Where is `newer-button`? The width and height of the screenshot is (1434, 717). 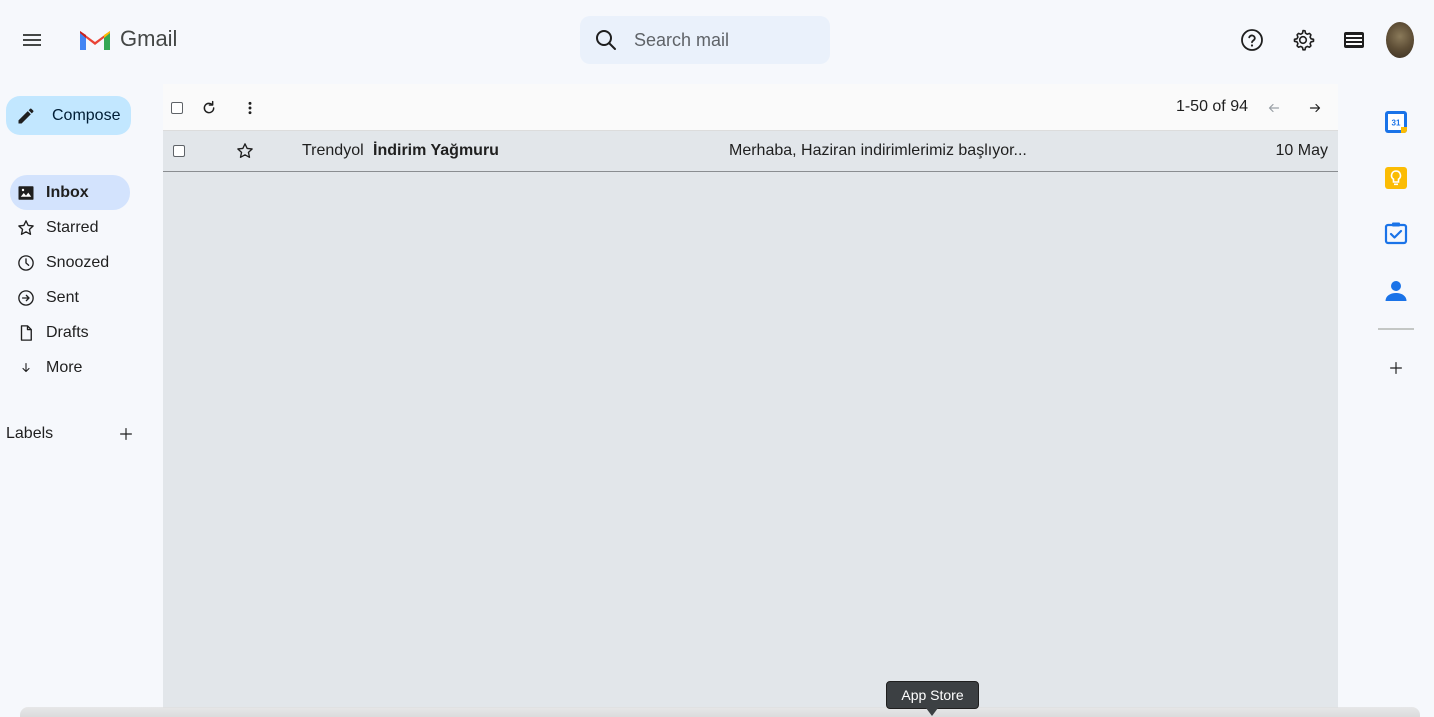 newer-button is located at coordinates (1274, 108).